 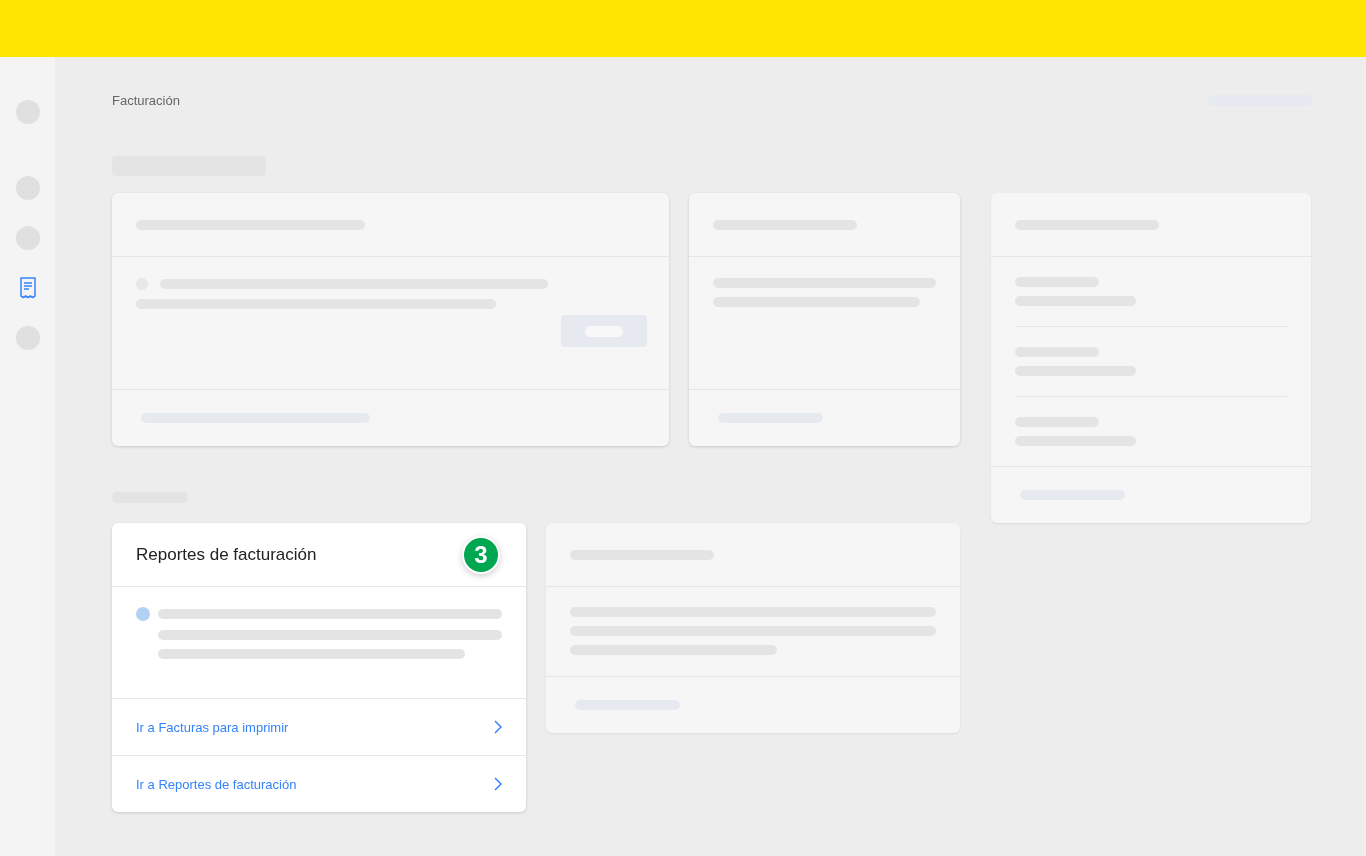 I want to click on step-badge: 3, so click(x=481, y=554).